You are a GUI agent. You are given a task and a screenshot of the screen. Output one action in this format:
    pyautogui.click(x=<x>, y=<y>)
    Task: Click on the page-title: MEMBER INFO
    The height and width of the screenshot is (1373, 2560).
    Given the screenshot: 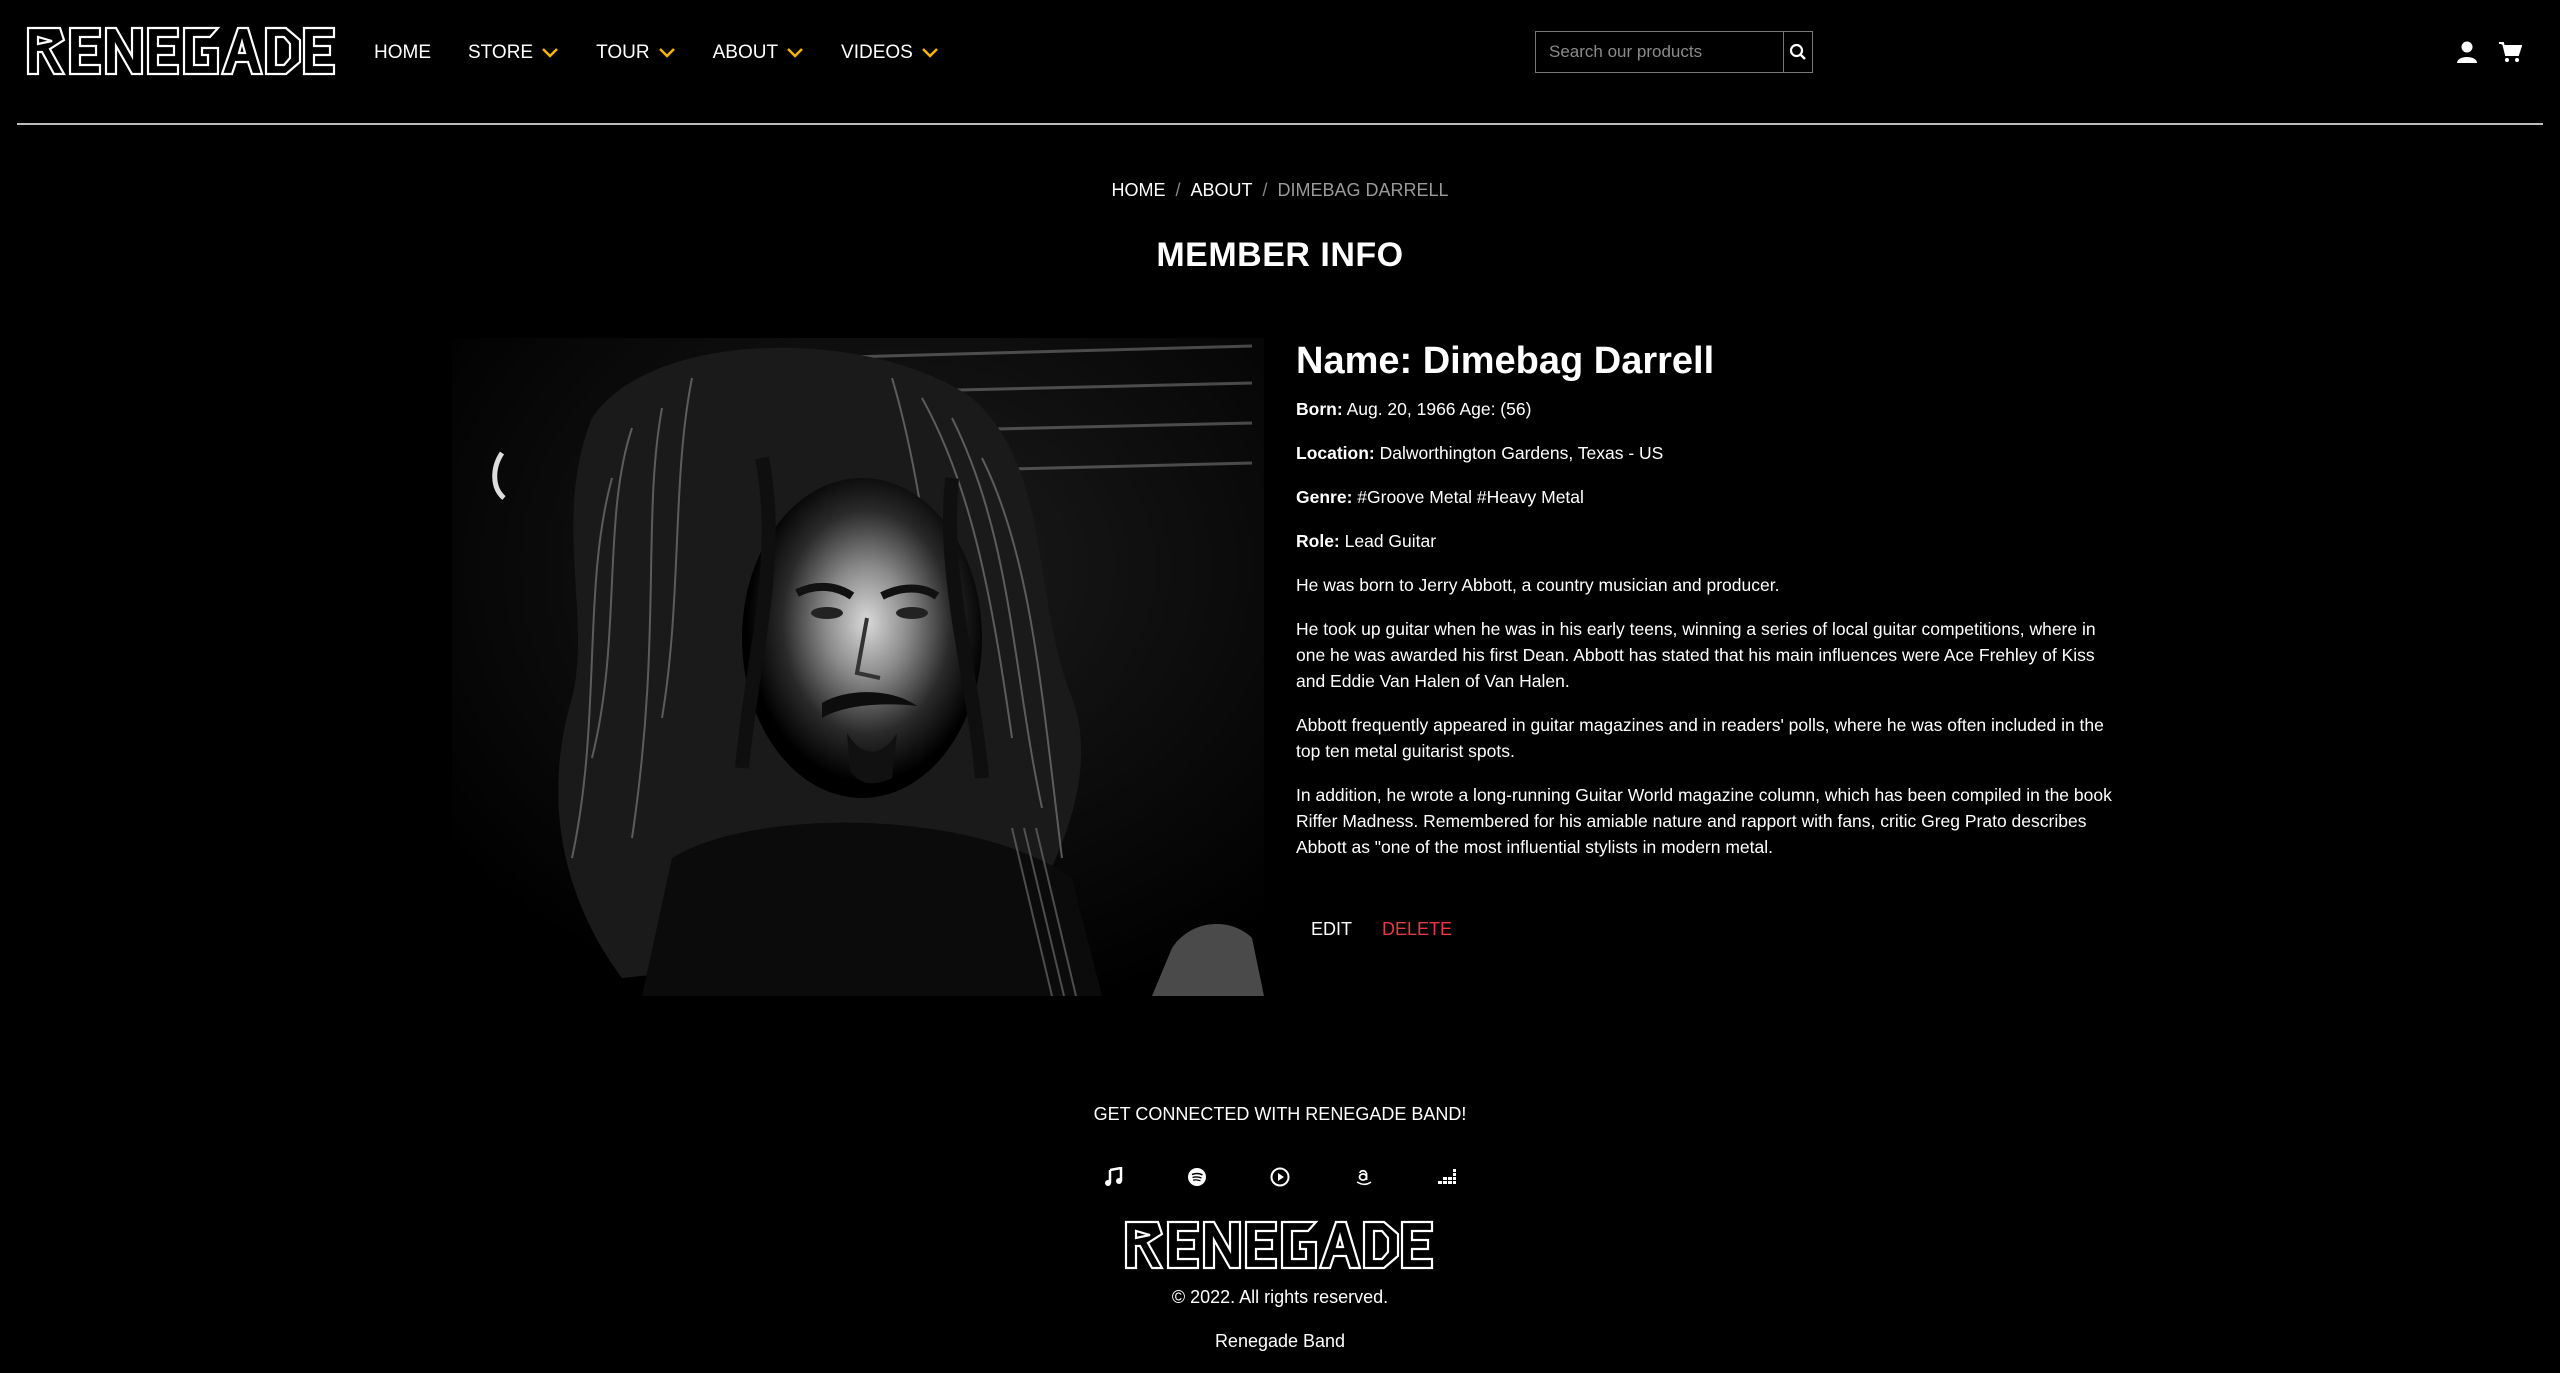 What is the action you would take?
    pyautogui.click(x=1280, y=255)
    